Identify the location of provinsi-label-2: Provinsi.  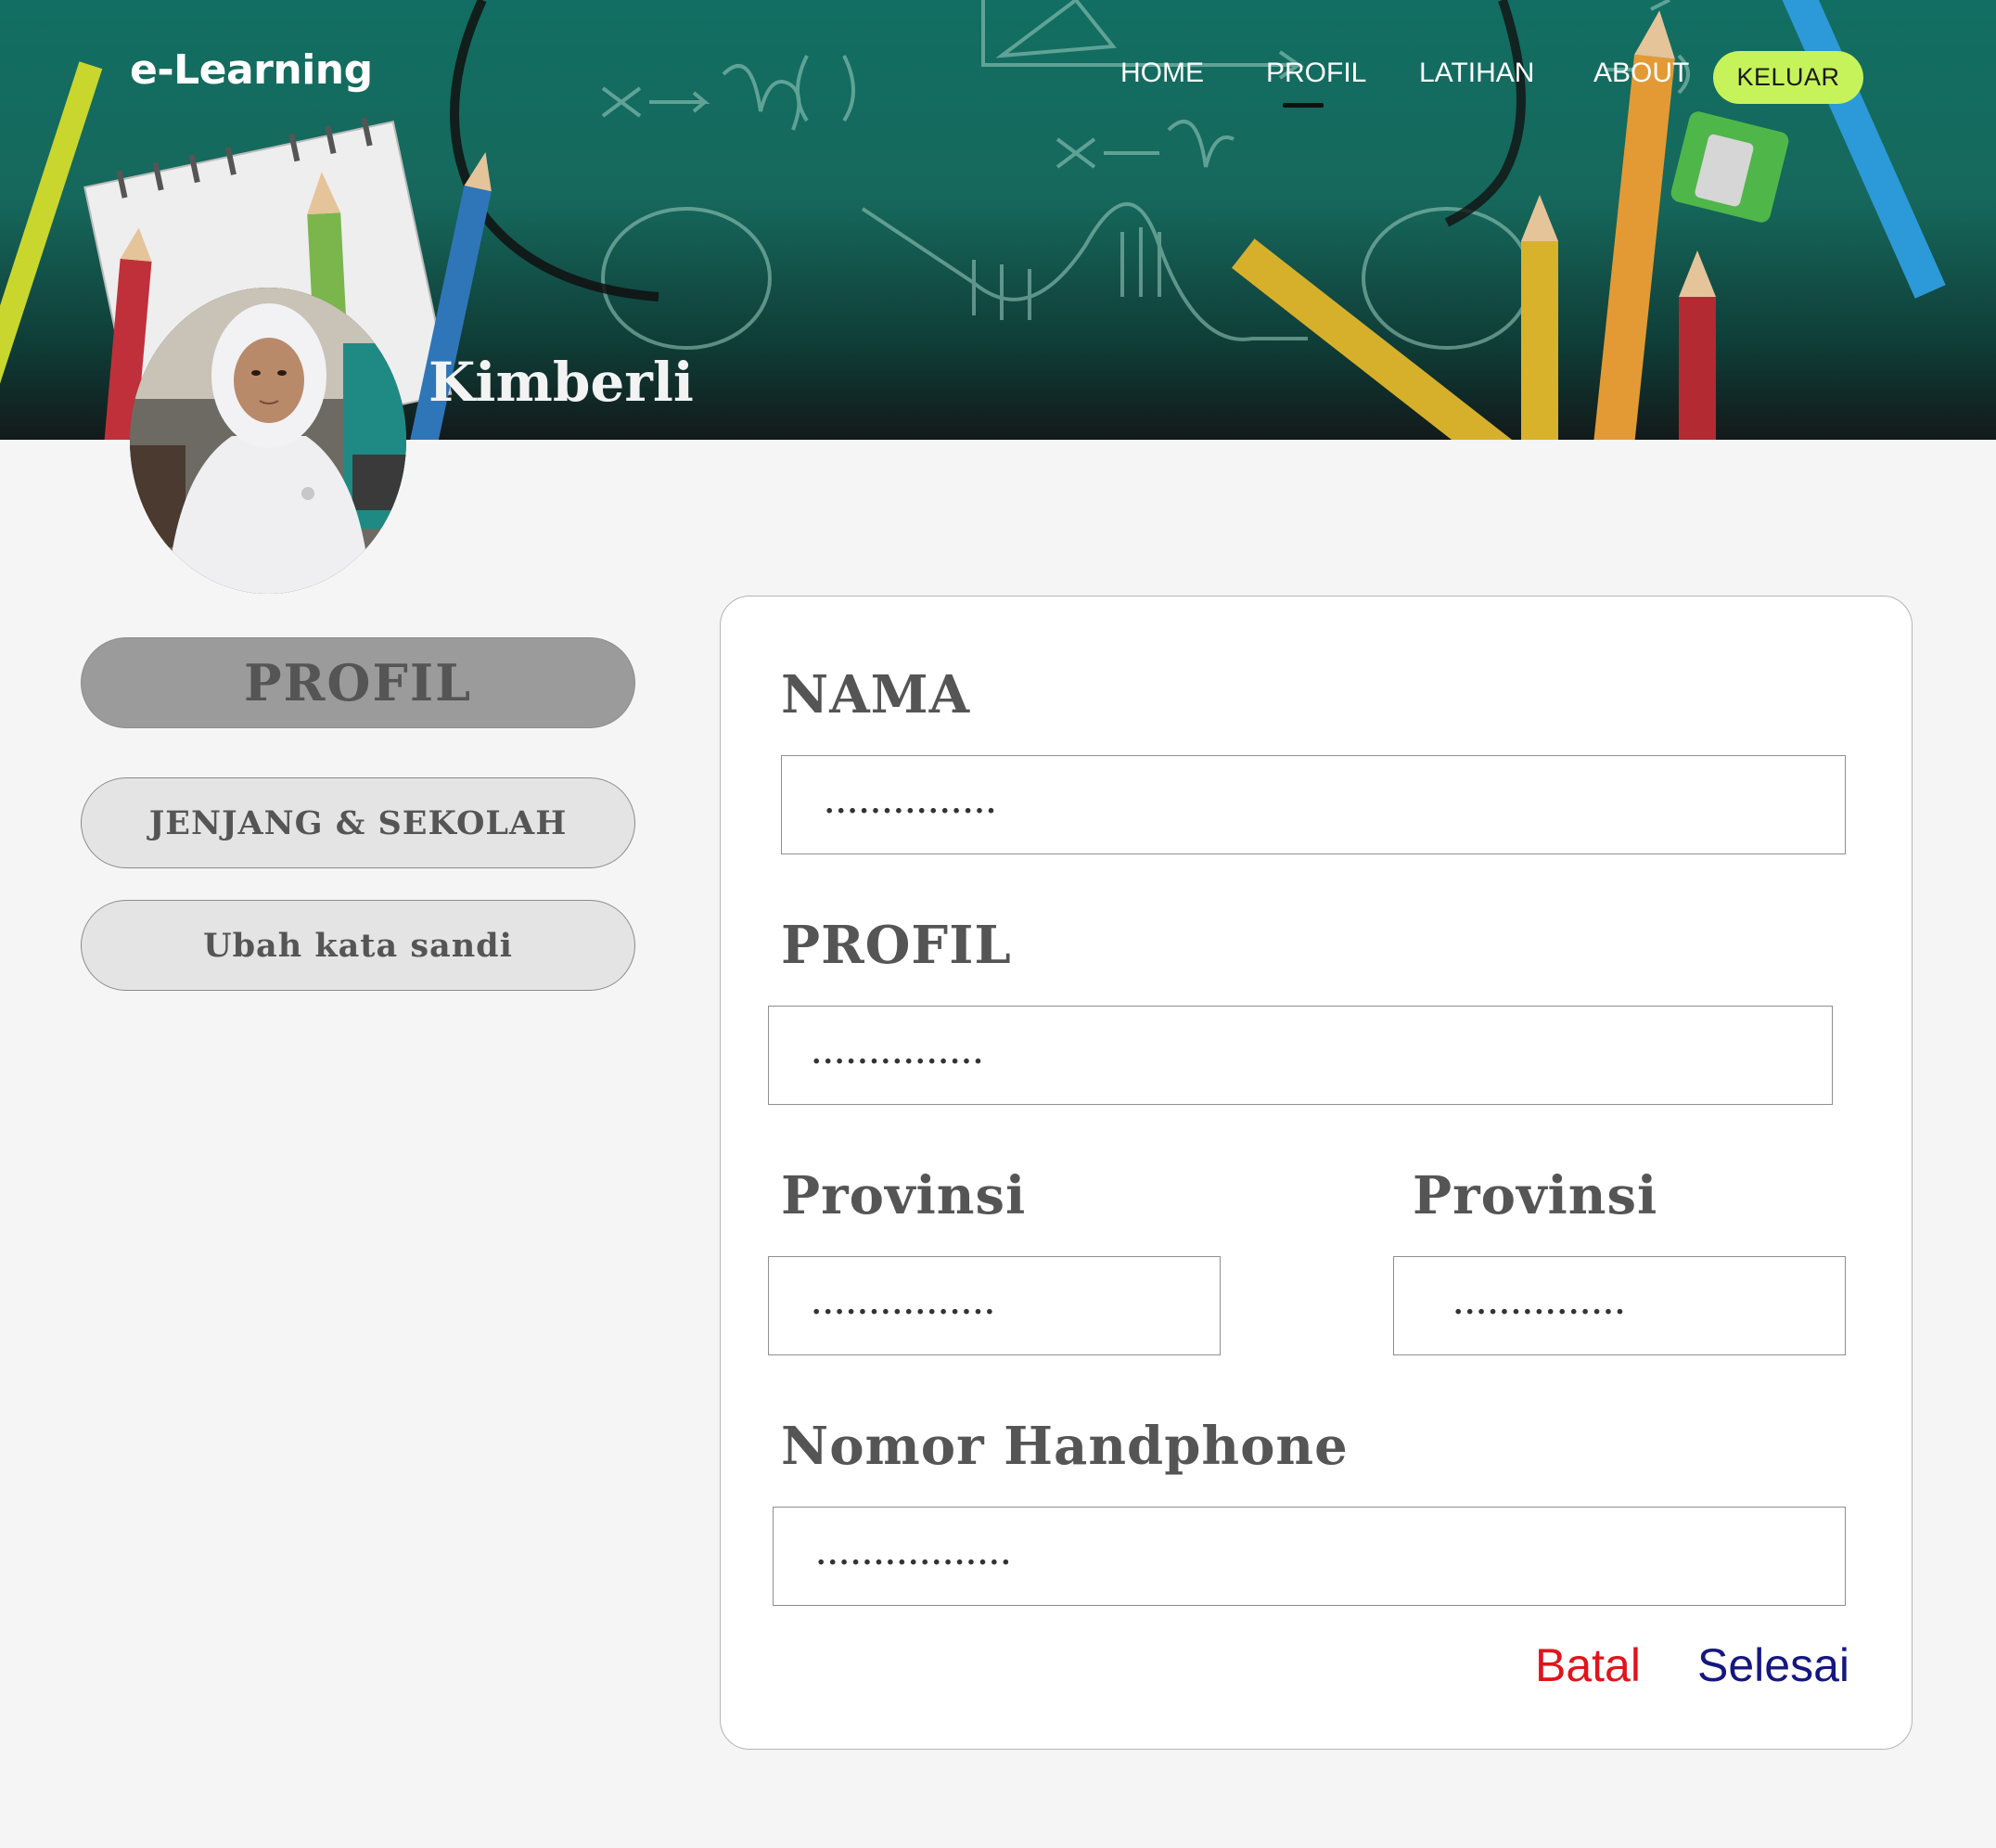
(1535, 1195).